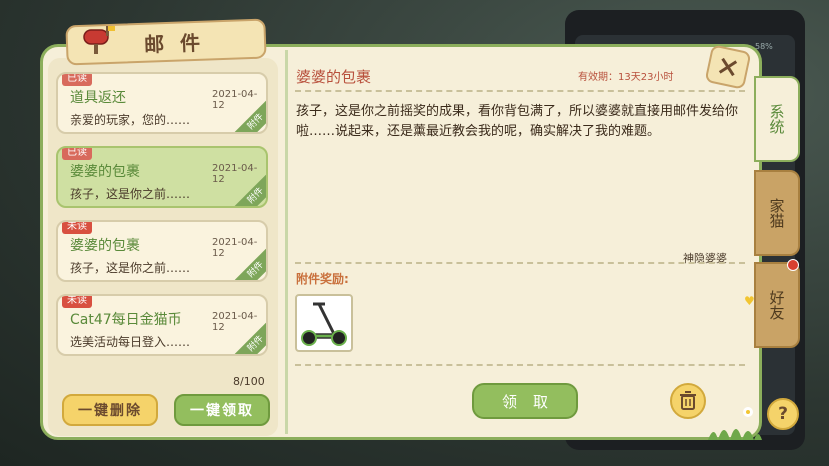 This screenshot has height=466, width=829. I want to click on close-icon, so click(728, 67).